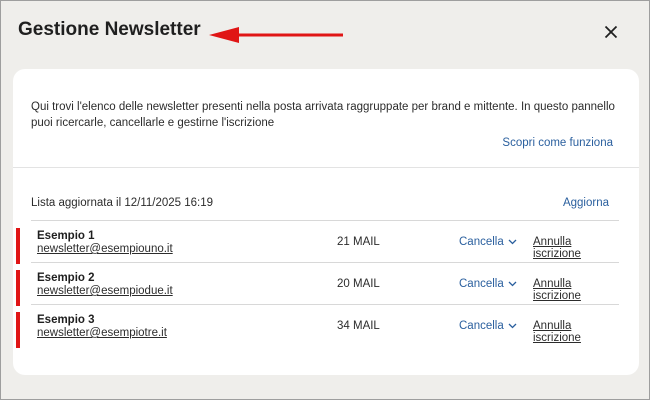 The image size is (650, 400). What do you see at coordinates (586, 203) in the screenshot?
I see `refresh-link: Aggiorna` at bounding box center [586, 203].